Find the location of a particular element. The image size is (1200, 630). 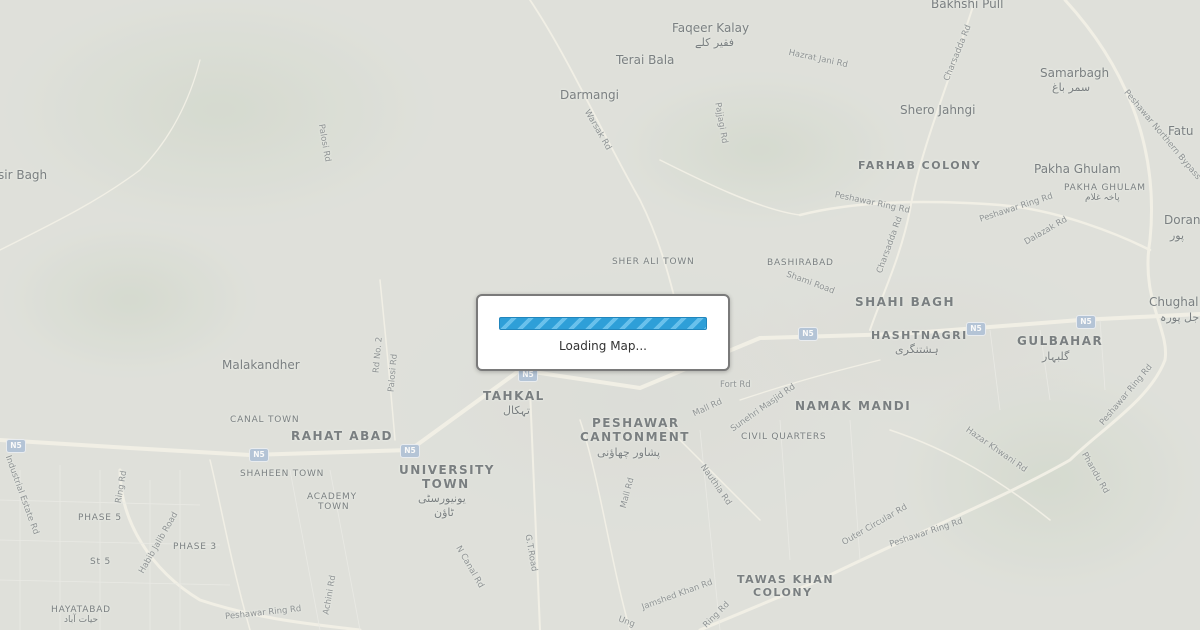

loading-progress-fill is located at coordinates (603, 323).